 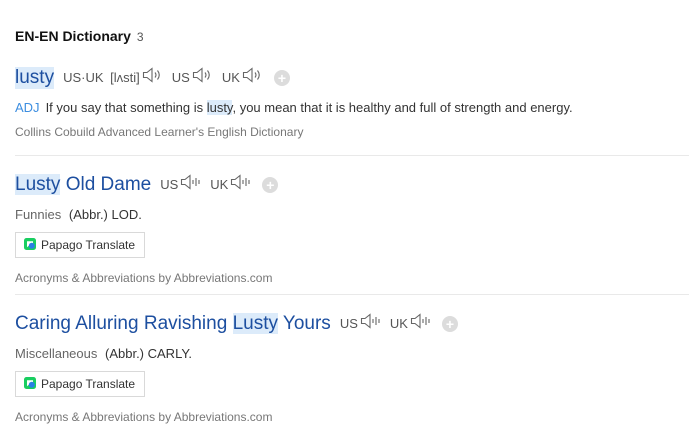 What do you see at coordinates (56, 353) in the screenshot?
I see `category-label: Miscellaneous` at bounding box center [56, 353].